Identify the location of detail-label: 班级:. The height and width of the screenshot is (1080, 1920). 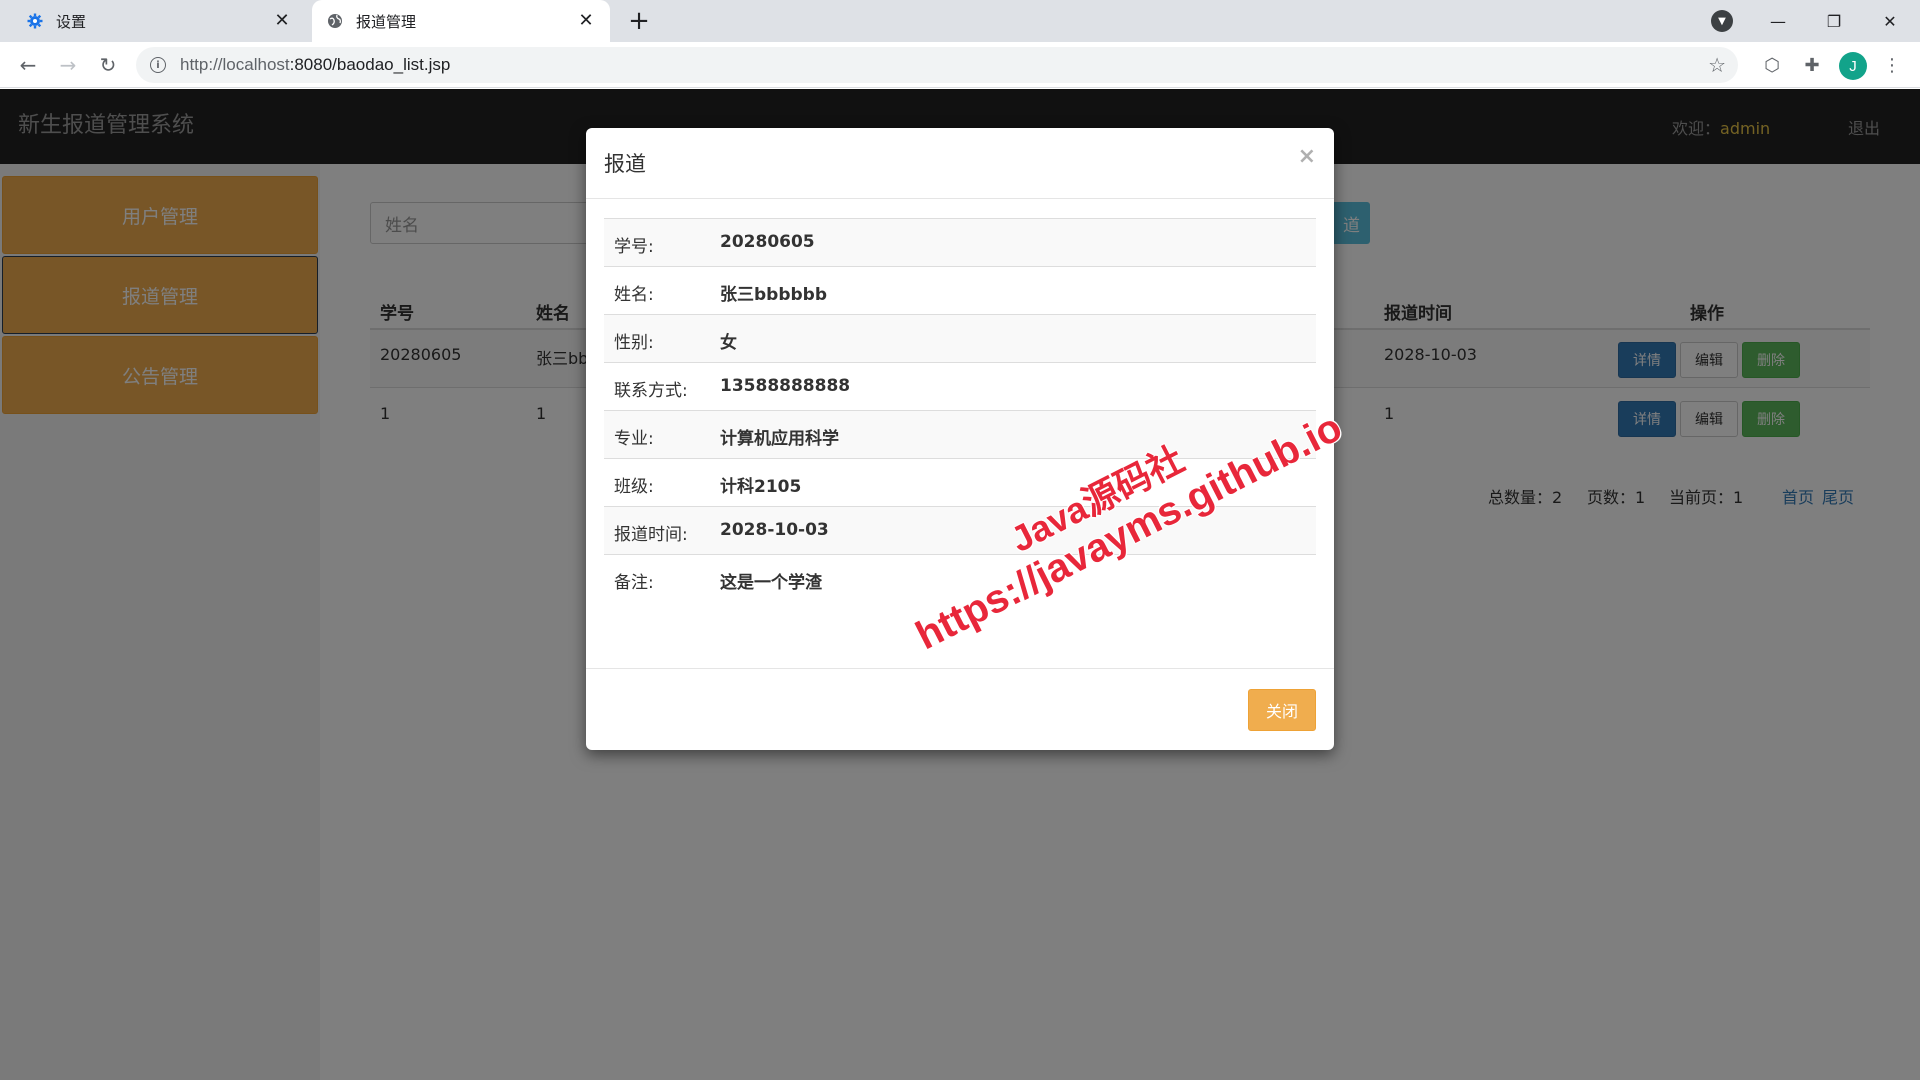
(634, 487).